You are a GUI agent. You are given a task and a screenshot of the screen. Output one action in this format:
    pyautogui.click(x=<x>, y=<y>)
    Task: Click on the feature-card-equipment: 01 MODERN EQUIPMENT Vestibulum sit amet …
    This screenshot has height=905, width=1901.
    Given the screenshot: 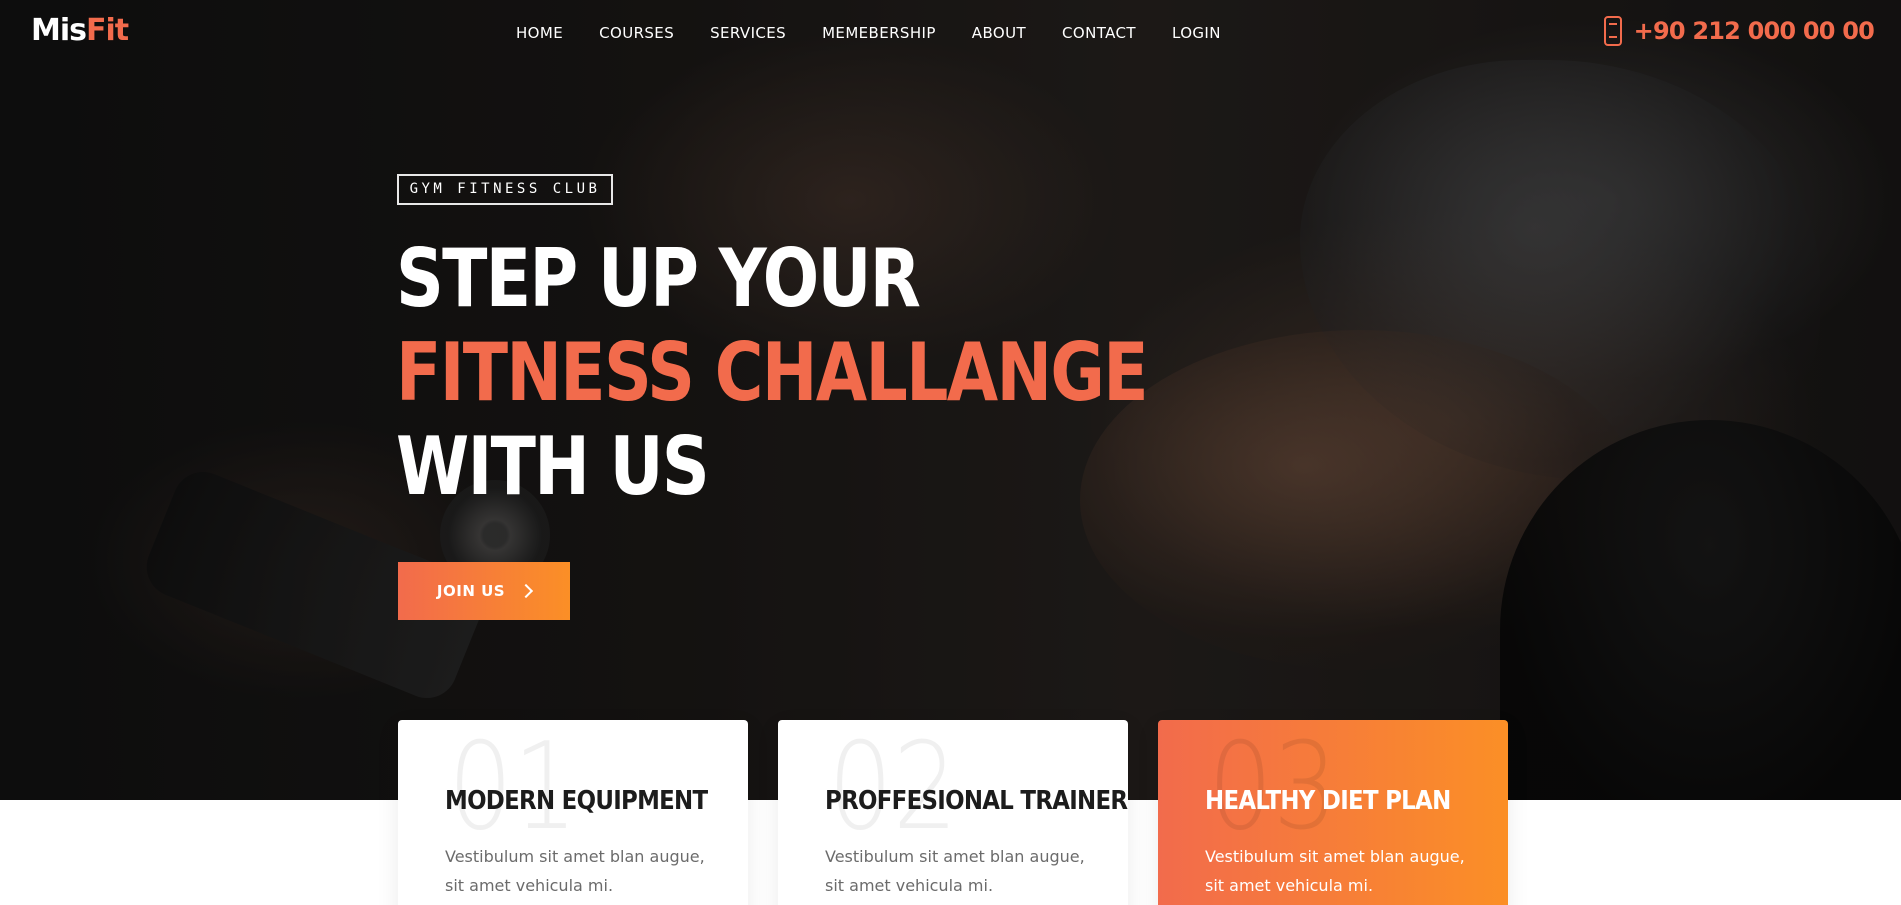 What is the action you would take?
    pyautogui.click(x=573, y=812)
    